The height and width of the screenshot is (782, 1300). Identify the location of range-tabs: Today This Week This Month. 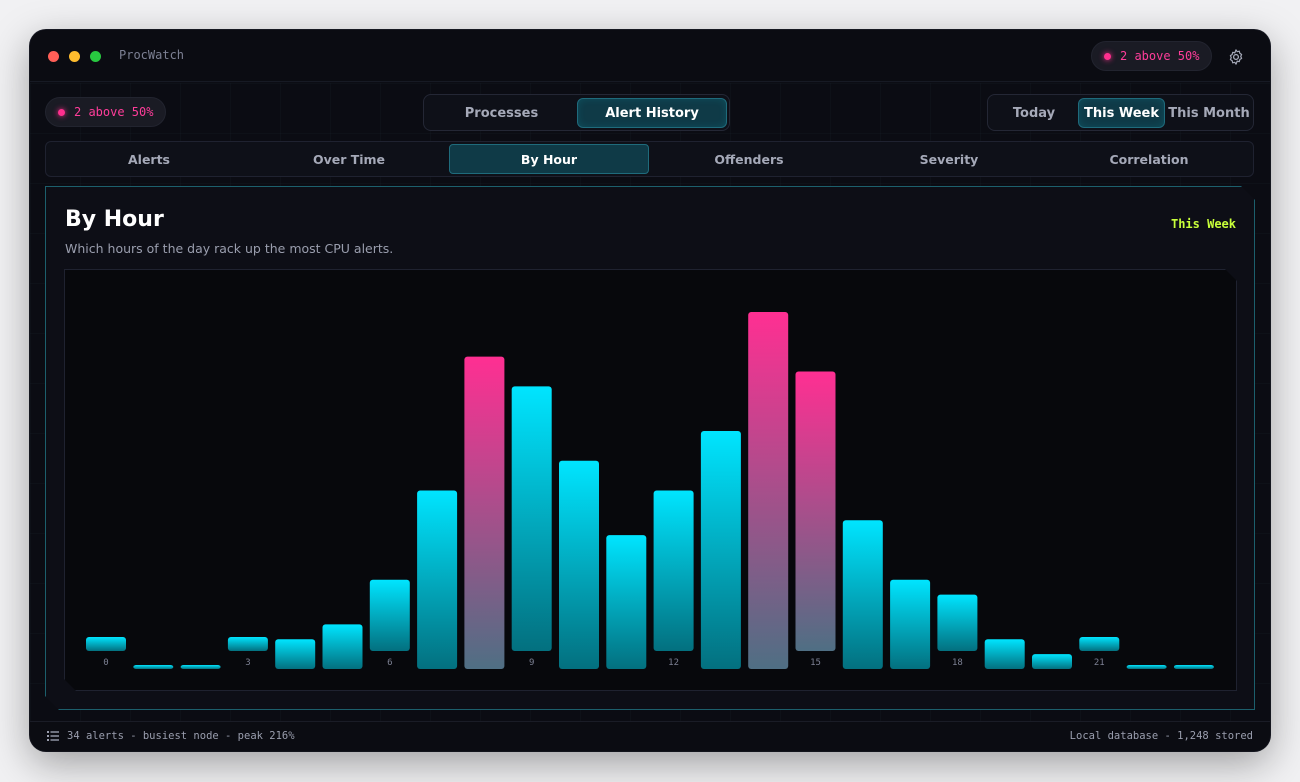
(1120, 112).